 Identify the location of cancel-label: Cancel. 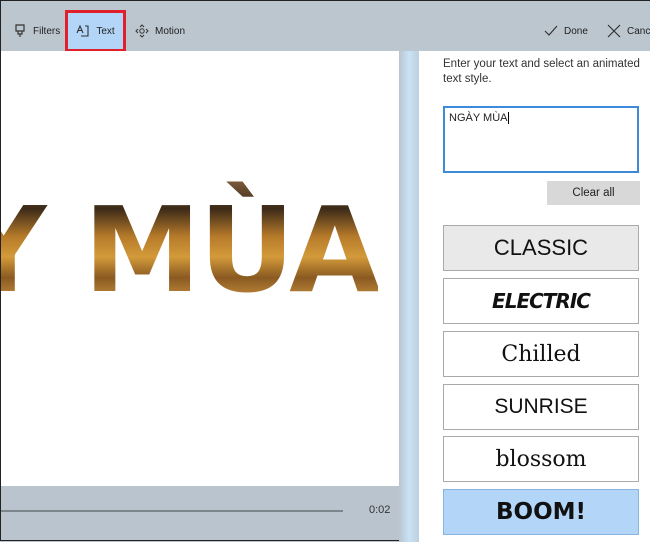
(638, 31).